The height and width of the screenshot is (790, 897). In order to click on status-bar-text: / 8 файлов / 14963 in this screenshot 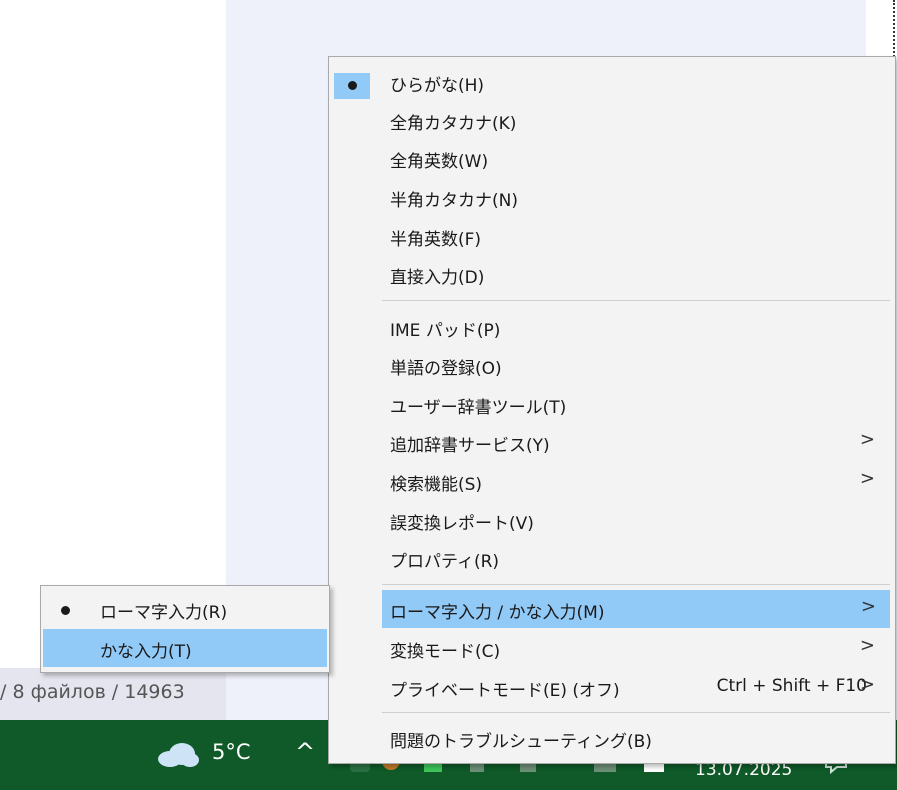, I will do `click(113, 694)`.